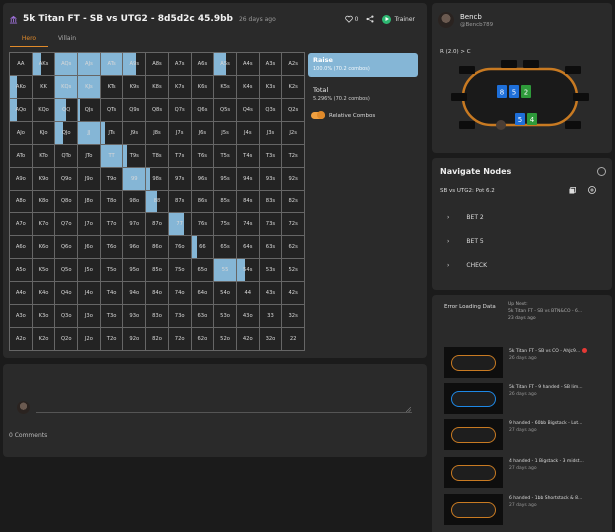 This screenshot has width=615, height=532. What do you see at coordinates (248, 156) in the screenshot?
I see `range-cell: T4s` at bounding box center [248, 156].